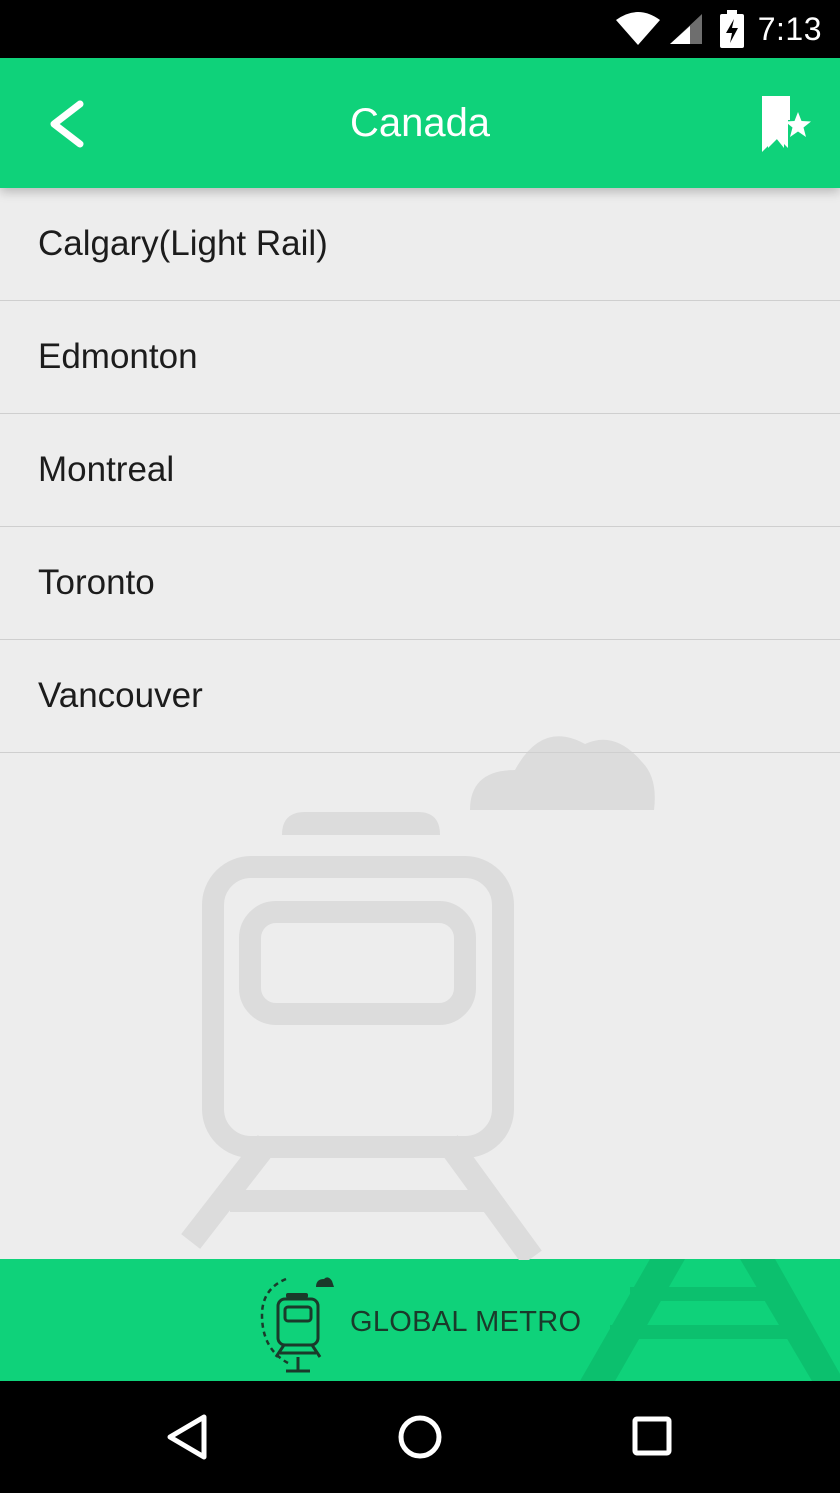  What do you see at coordinates (420, 357) in the screenshot?
I see `list-item-edmonton: Edmonton` at bounding box center [420, 357].